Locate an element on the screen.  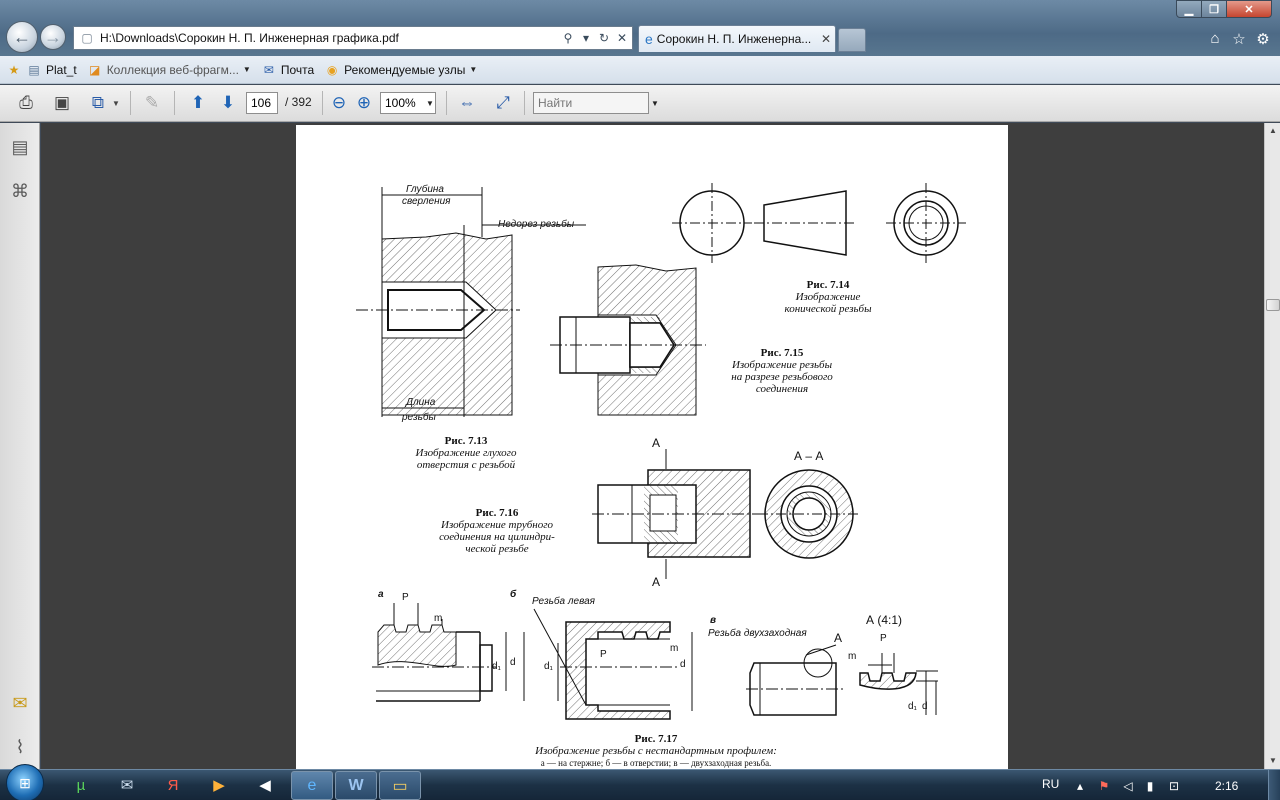
minimize-button: ▁ is located at coordinates (1189, 9).